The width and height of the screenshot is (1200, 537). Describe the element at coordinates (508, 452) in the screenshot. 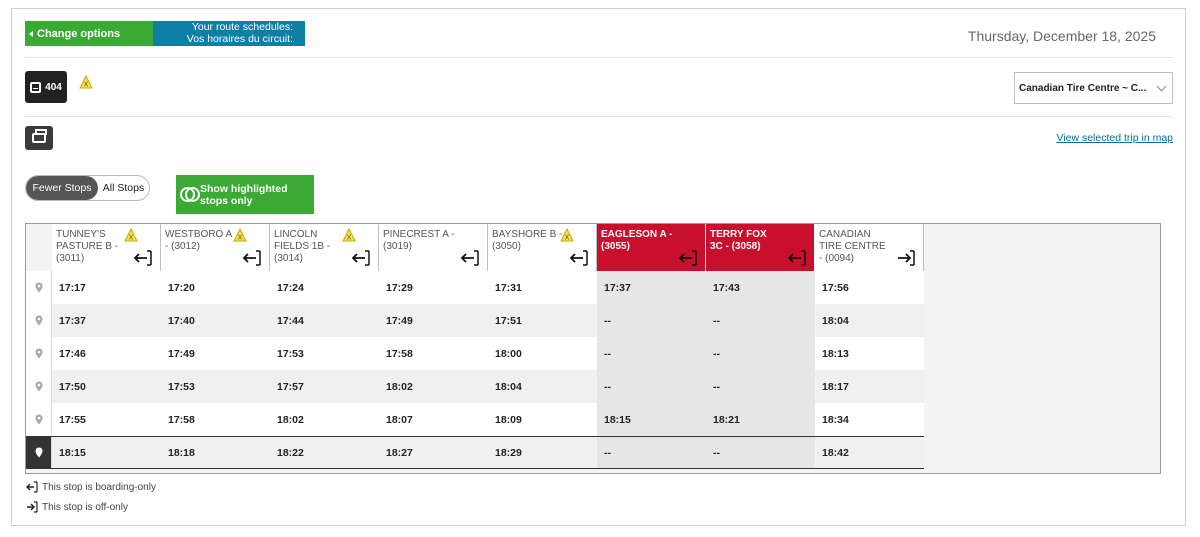

I see `time-cell: 18:29` at that location.